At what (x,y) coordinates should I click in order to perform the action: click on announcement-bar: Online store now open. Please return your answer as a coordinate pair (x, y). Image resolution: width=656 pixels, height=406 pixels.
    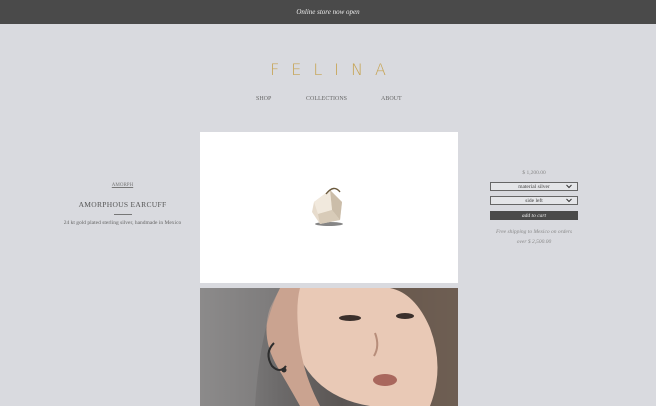
    Looking at the image, I should click on (328, 12).